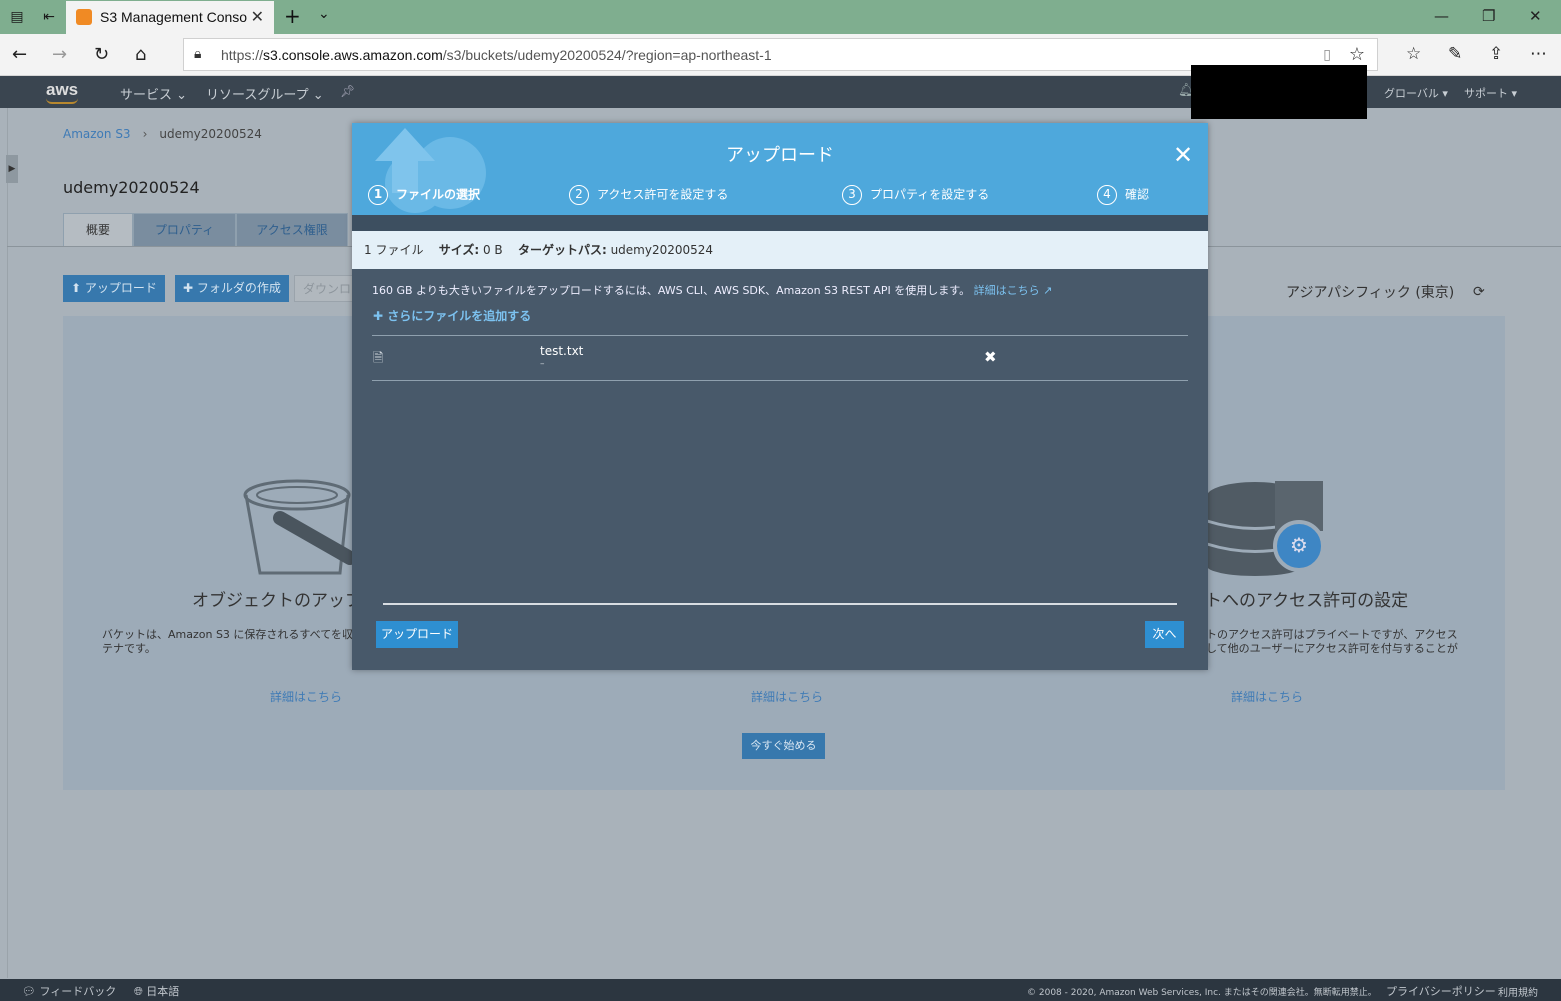  I want to click on reading-view-icon: ▯, so click(1327, 55).